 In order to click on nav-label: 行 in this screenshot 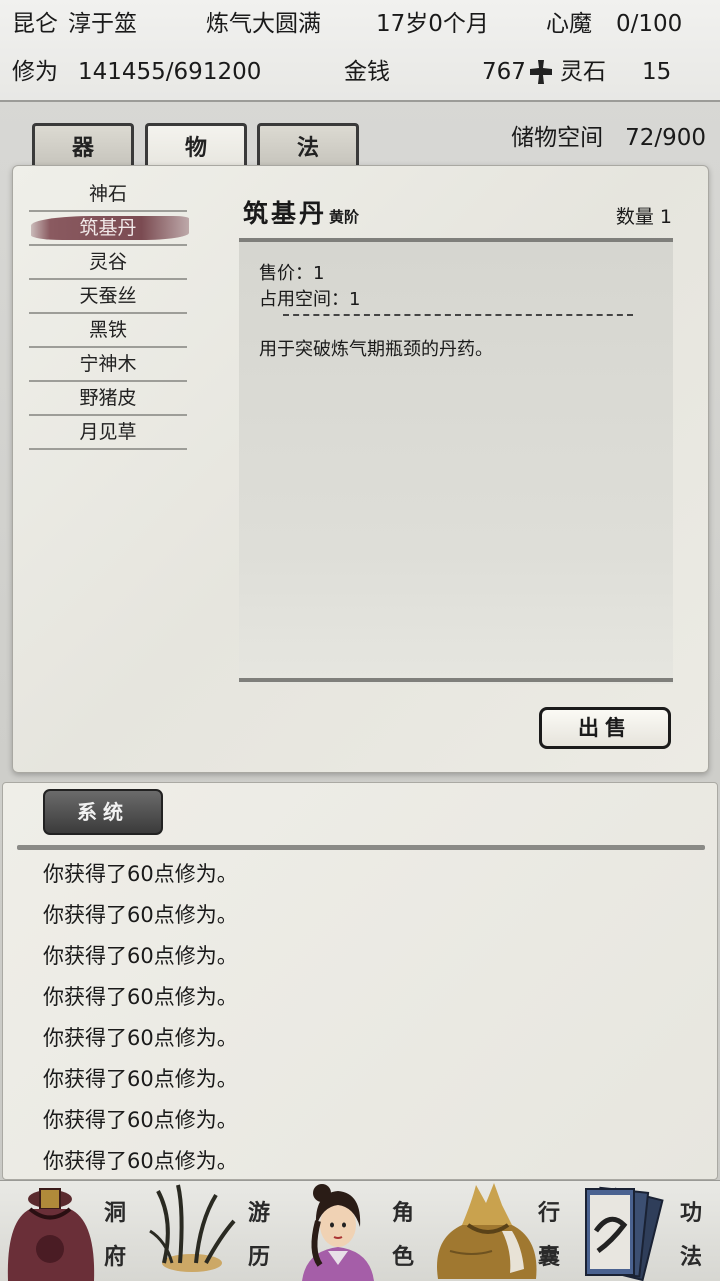, I will do `click(549, 1213)`.